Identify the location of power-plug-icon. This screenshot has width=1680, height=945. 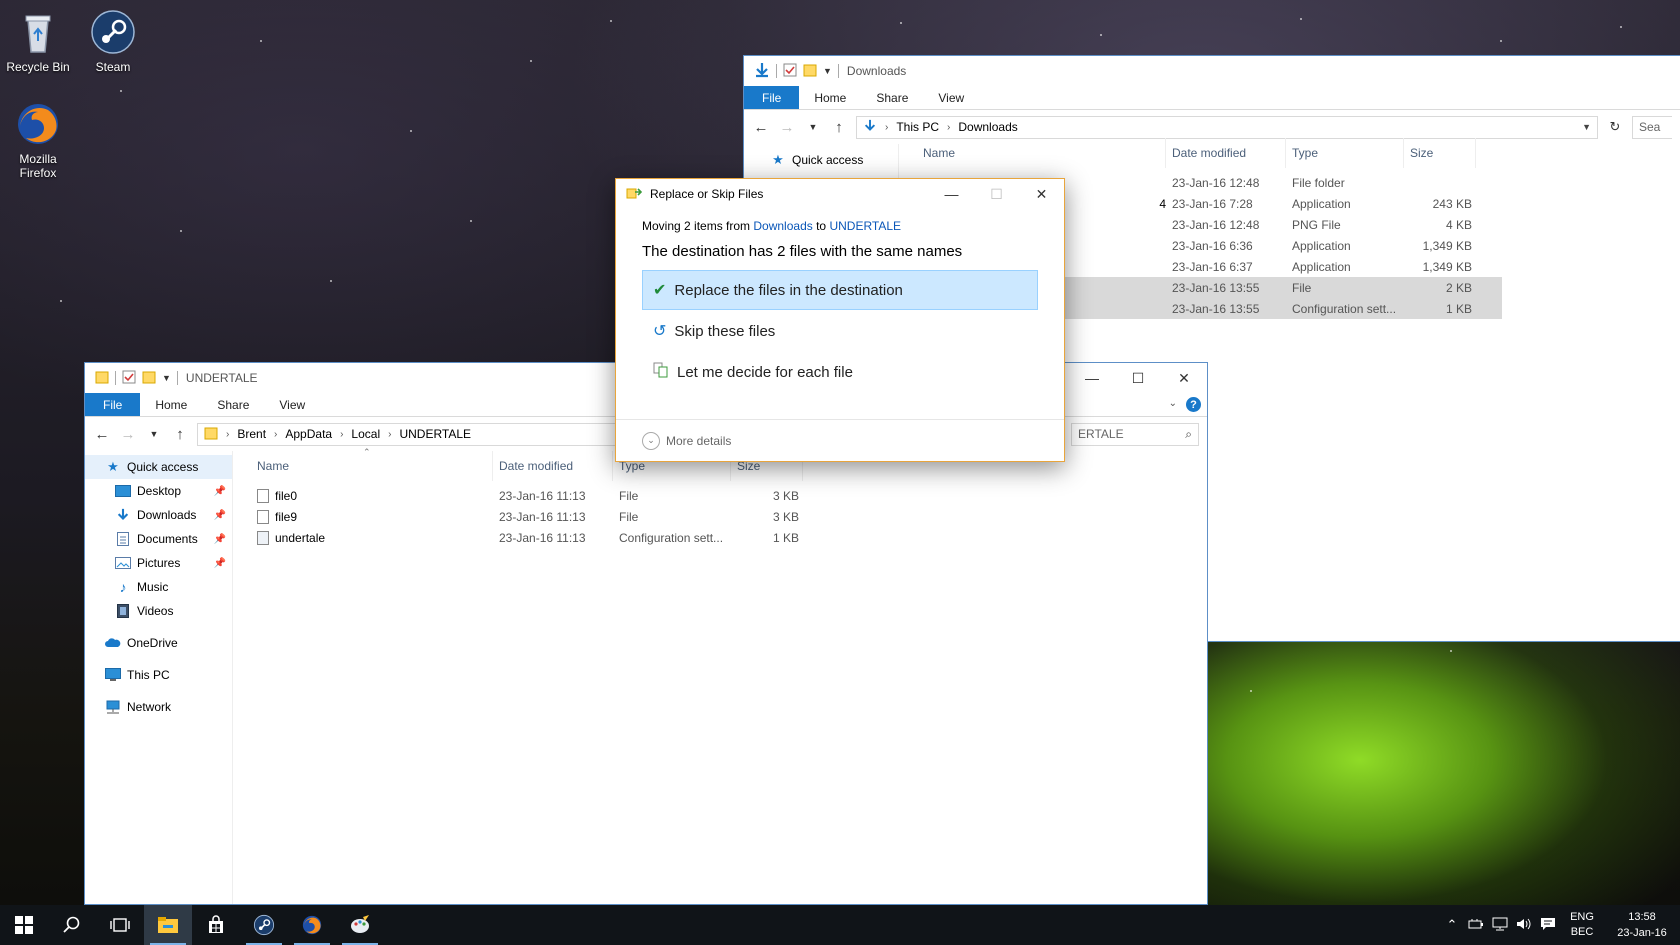
(1476, 925).